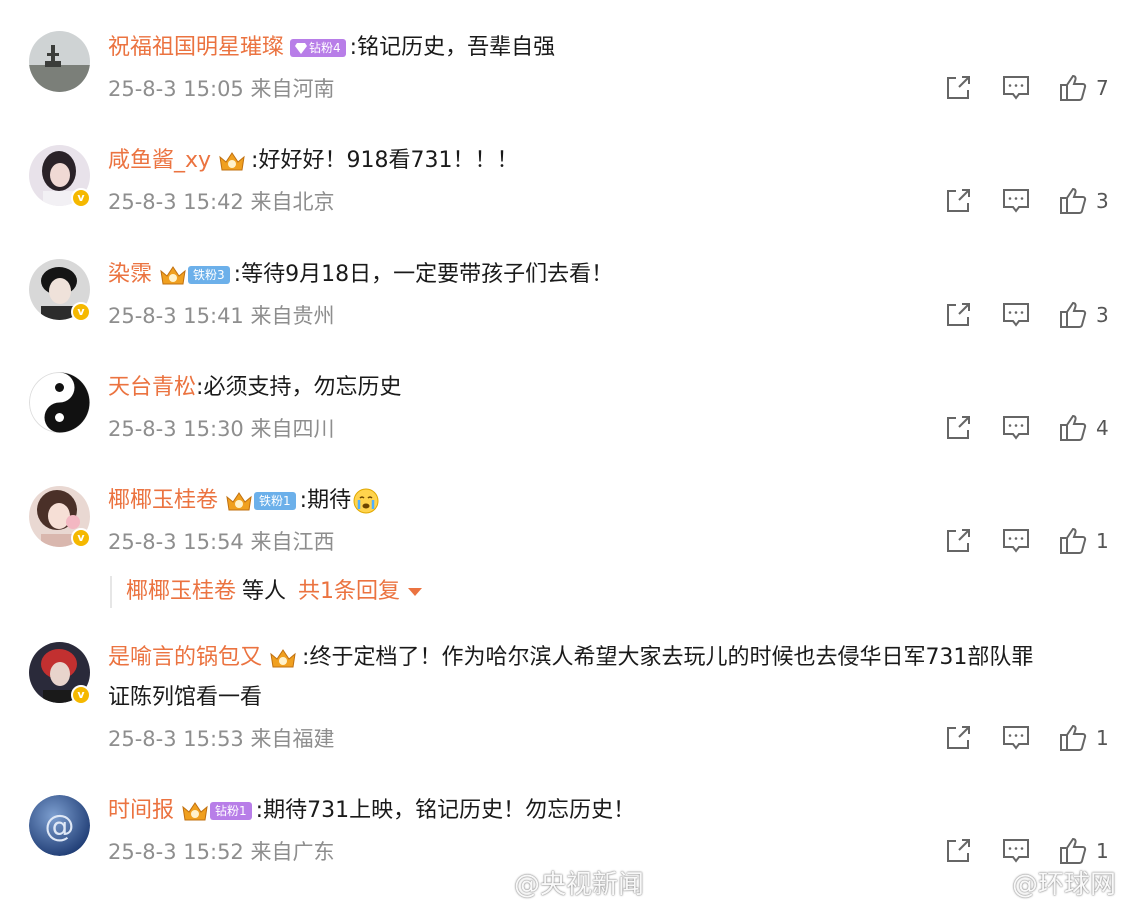 This screenshot has height=910, width=1140. Describe the element at coordinates (292, 739) in the screenshot. I see `comment-location: 来自福建` at that location.